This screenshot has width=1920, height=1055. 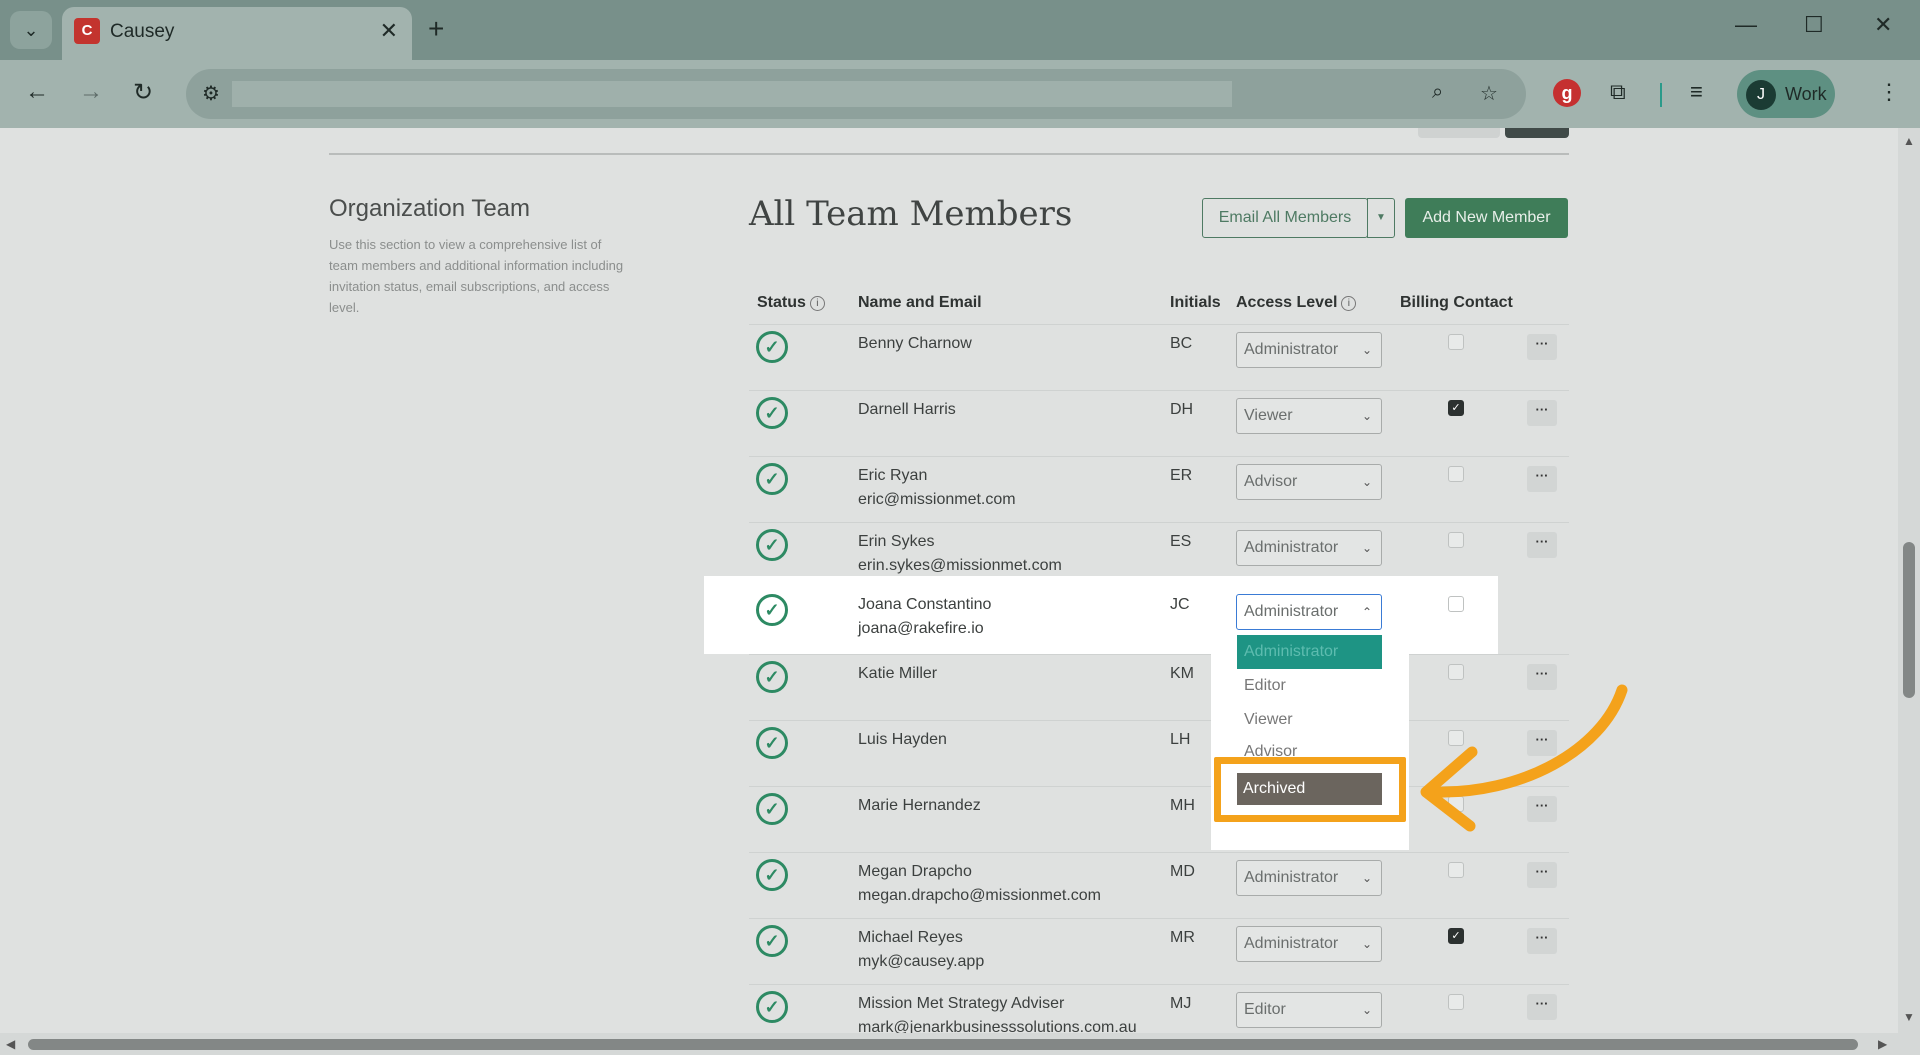 I want to click on horizontal-scroll-thumb, so click(x=943, y=1044).